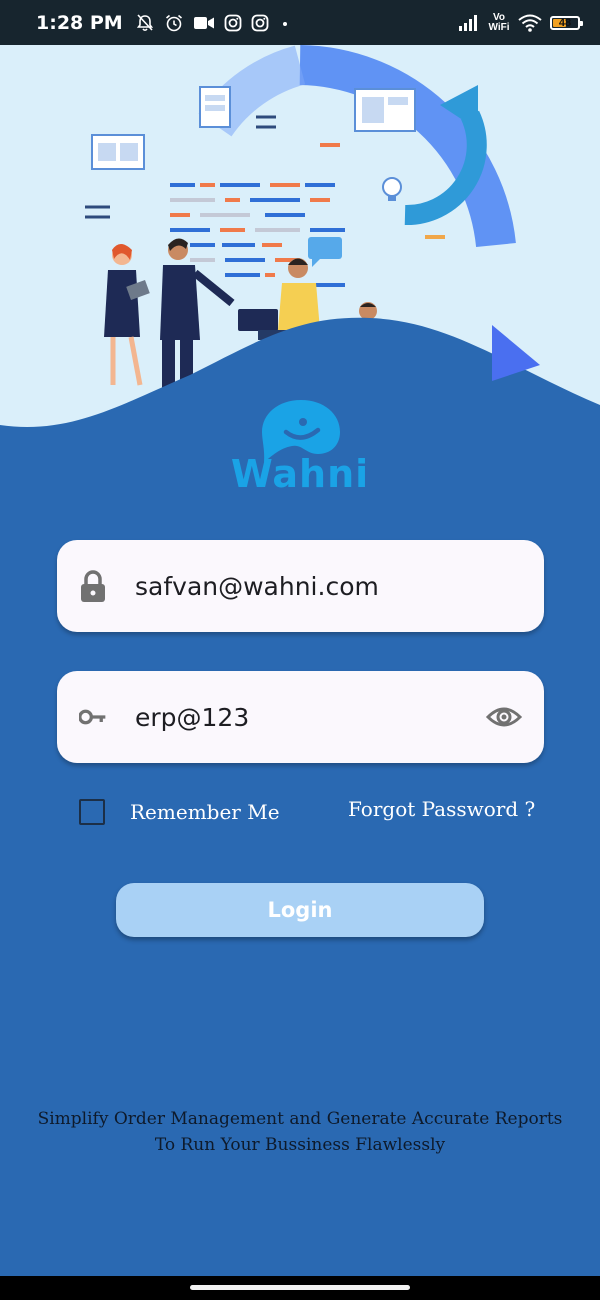 Image resolution: width=600 pixels, height=1300 pixels. What do you see at coordinates (300, 22) in the screenshot?
I see `status-bar: 1:28 PM Vo WiFi 48` at bounding box center [300, 22].